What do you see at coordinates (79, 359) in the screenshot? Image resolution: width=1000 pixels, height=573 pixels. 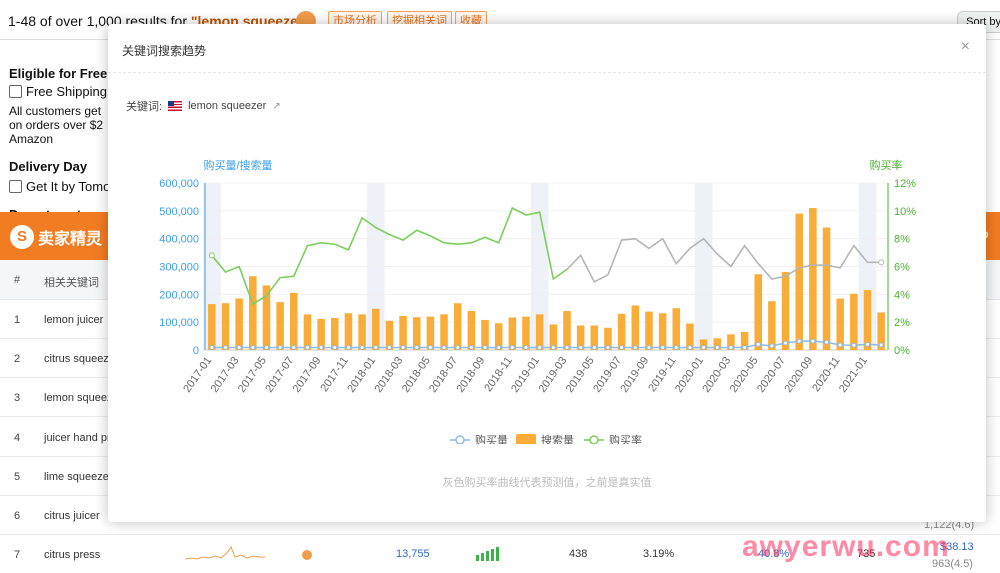 I see `row-keyword: citrus squeeze` at bounding box center [79, 359].